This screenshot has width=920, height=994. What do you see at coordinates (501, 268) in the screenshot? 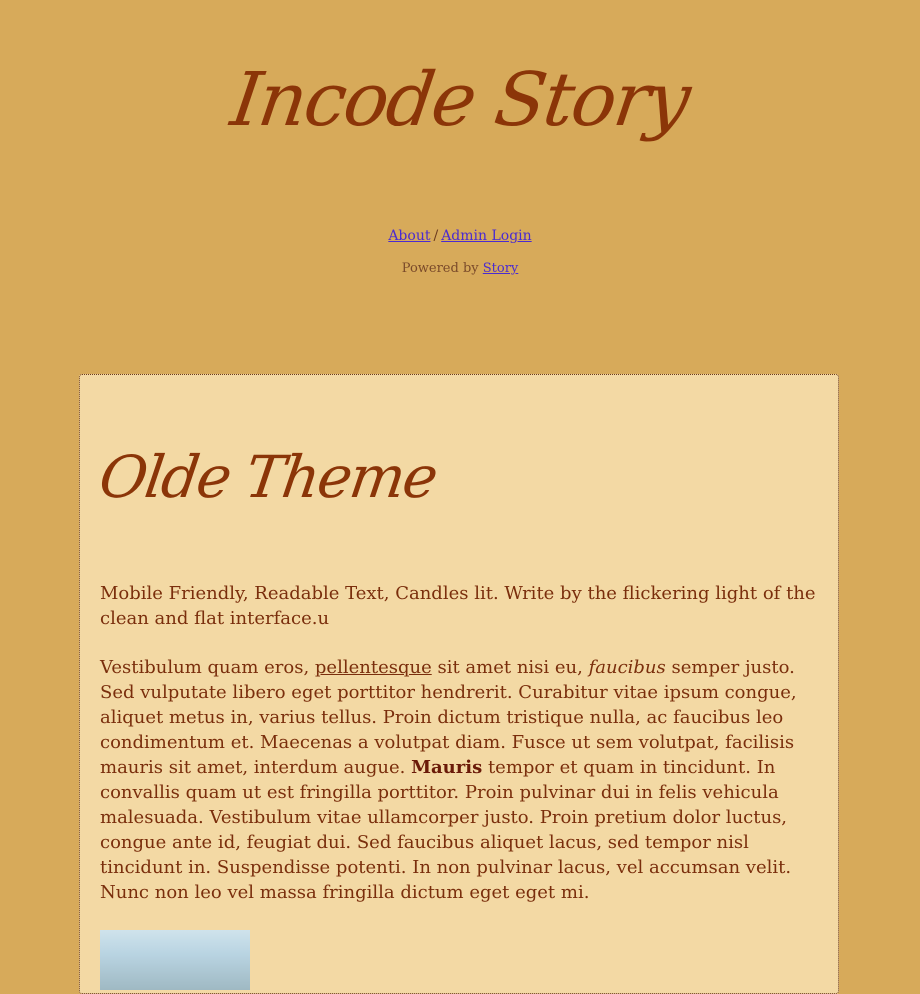
I see `story-link: Story` at bounding box center [501, 268].